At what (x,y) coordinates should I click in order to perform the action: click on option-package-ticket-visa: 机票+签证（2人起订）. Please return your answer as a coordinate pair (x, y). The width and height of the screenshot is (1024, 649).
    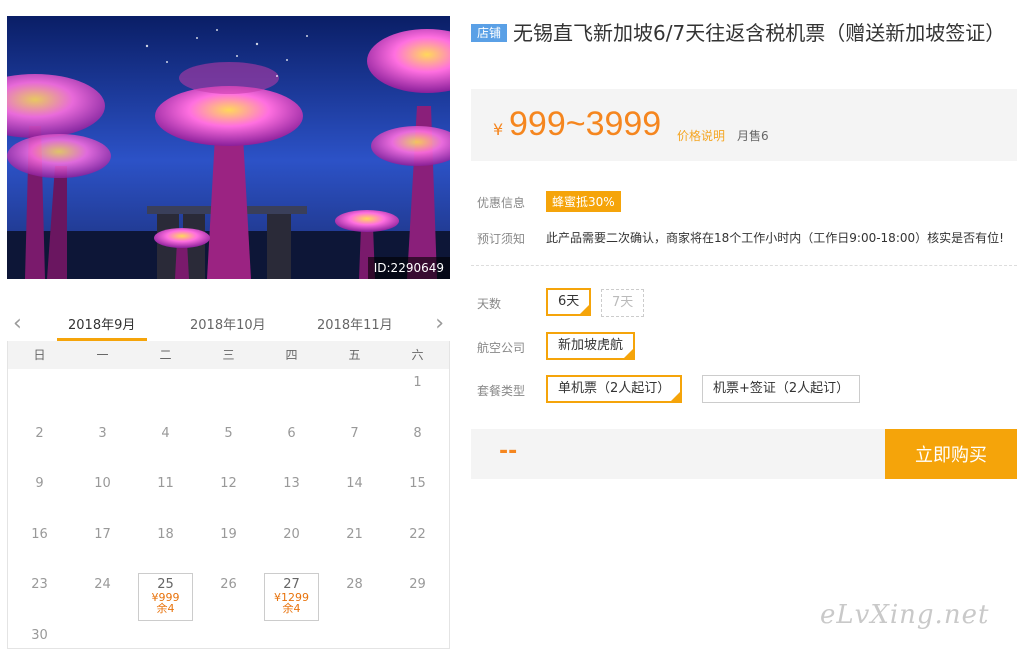
    Looking at the image, I should click on (781, 389).